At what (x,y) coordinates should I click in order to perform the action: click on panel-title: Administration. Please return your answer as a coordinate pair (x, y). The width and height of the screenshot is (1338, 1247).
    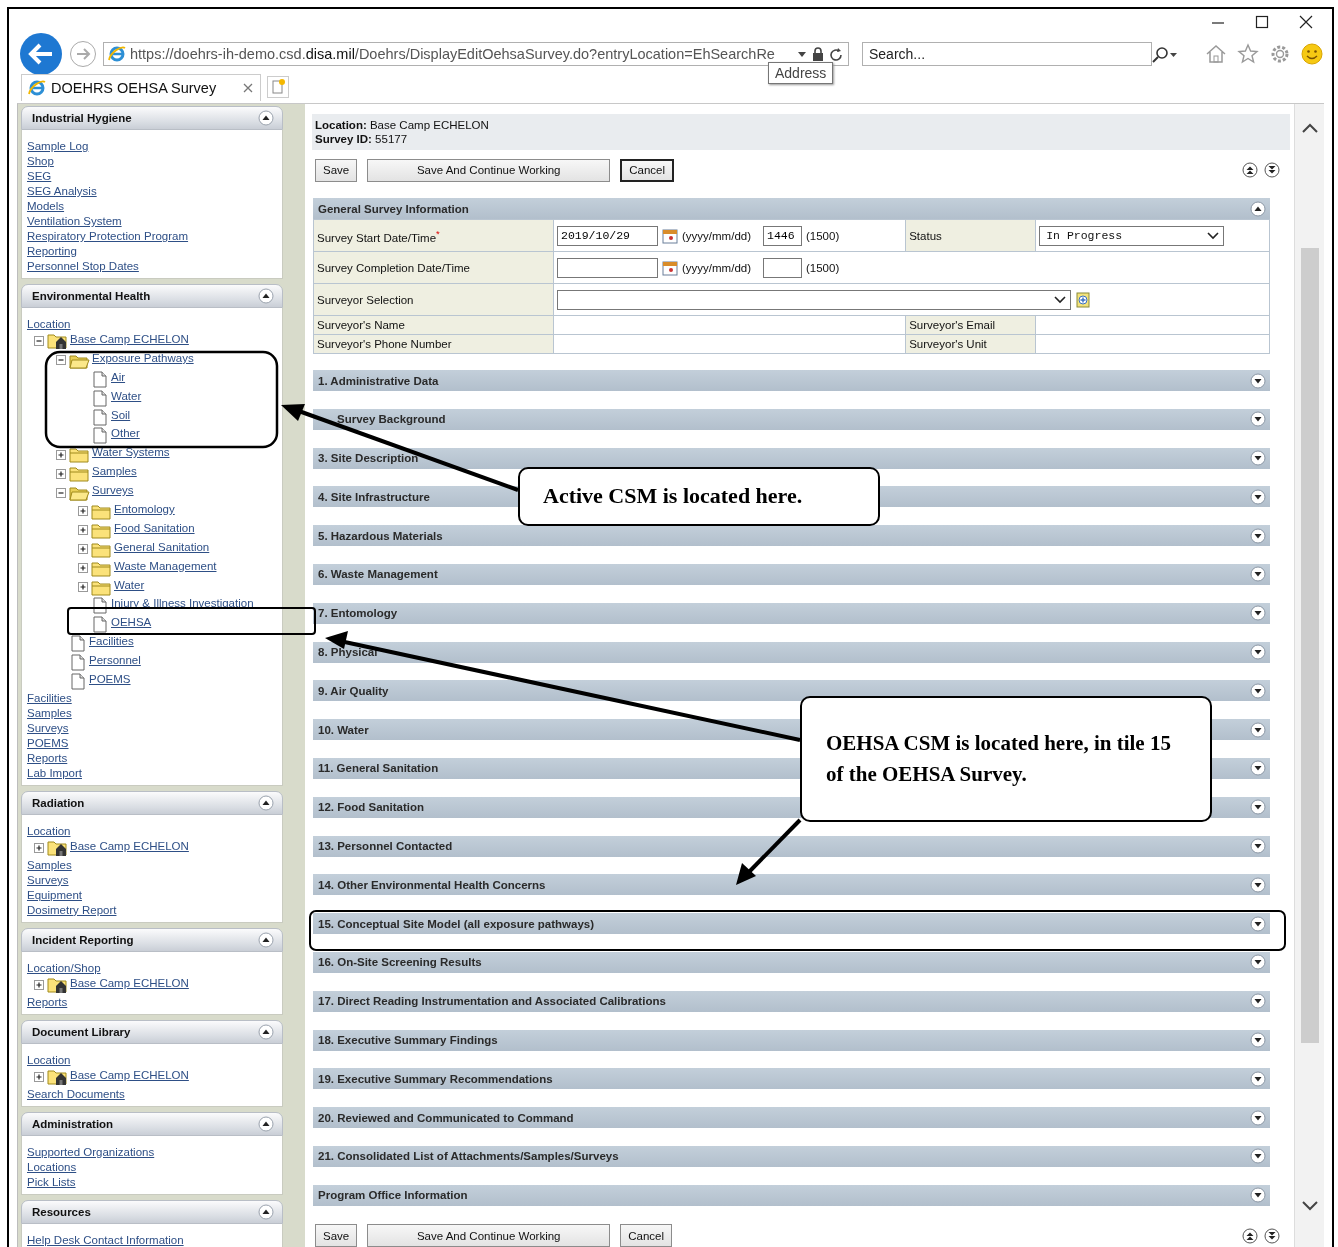
    Looking at the image, I should click on (73, 1123).